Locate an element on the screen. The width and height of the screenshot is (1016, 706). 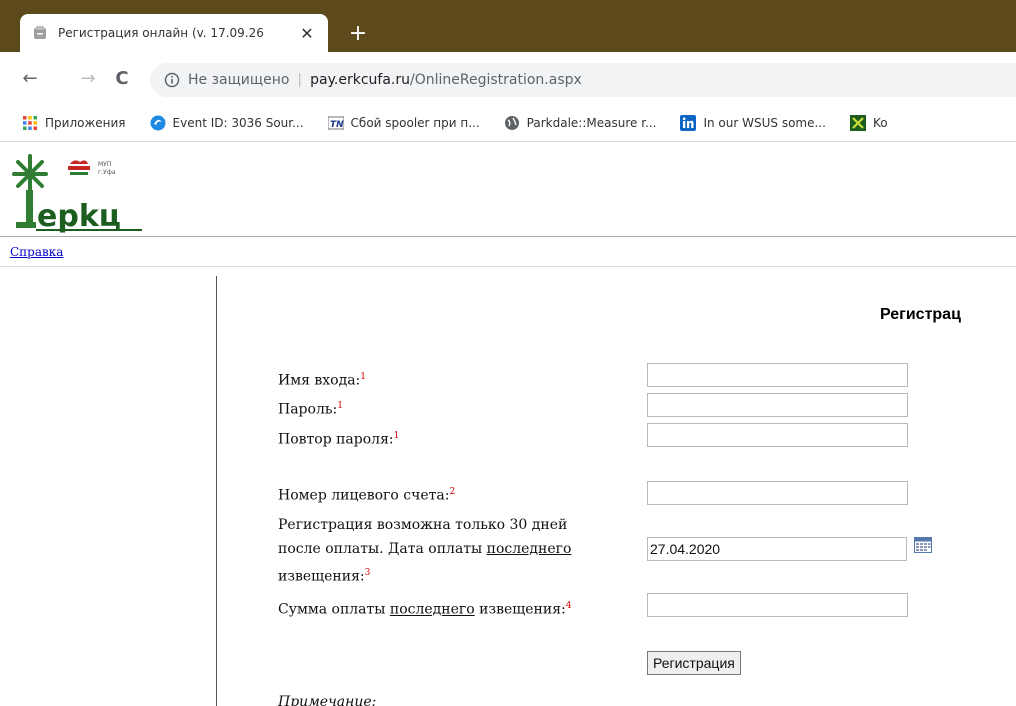
payment-sum-label: Сумма оплаты последнего извещения:4 is located at coordinates (425, 609).